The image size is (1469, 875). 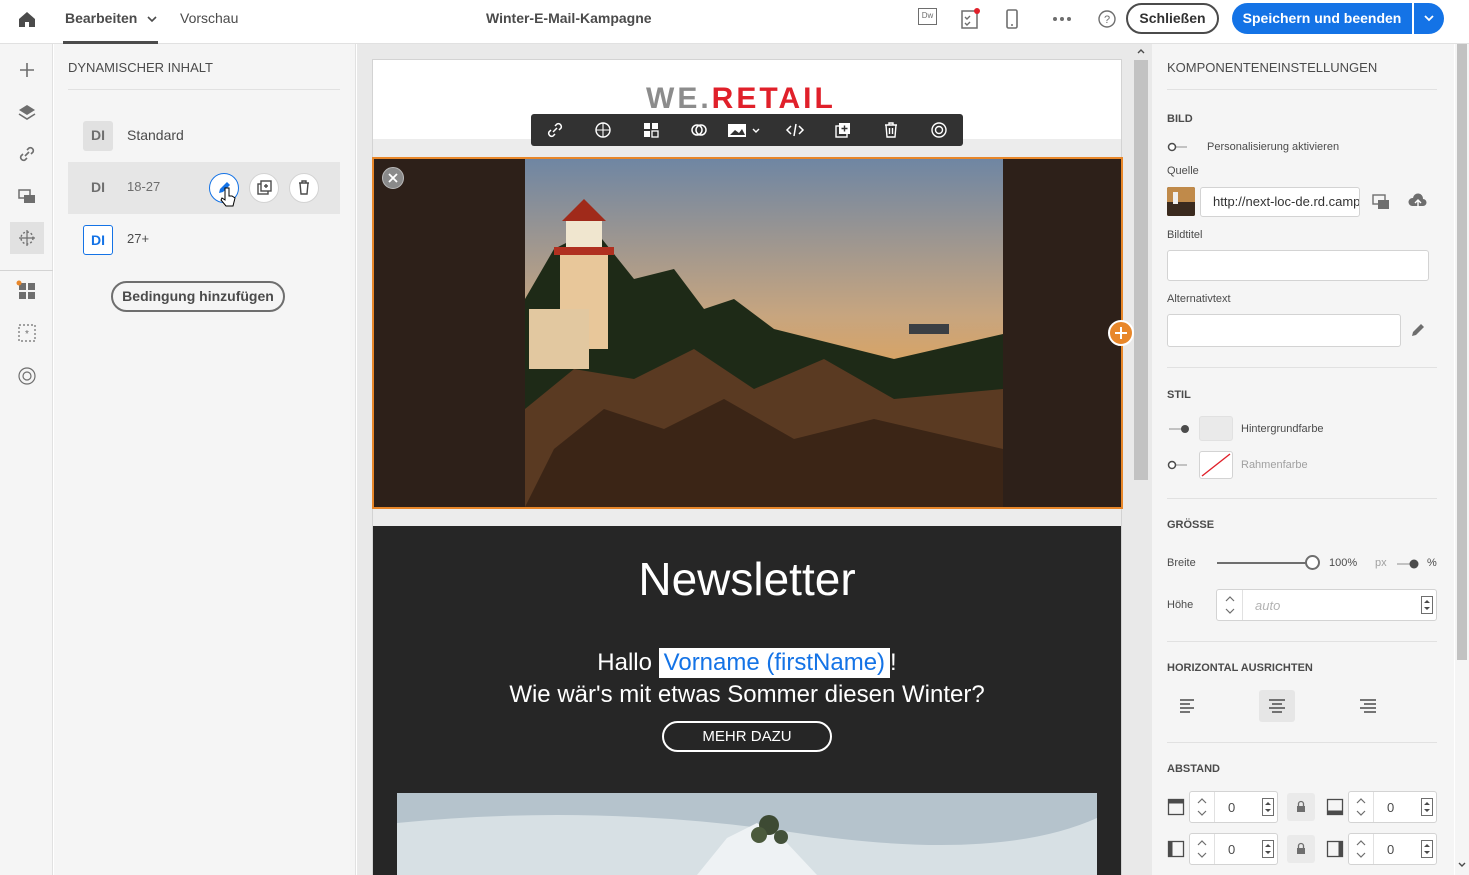 What do you see at coordinates (774, 663) in the screenshot?
I see `personalization-field: Vorname (firstName)` at bounding box center [774, 663].